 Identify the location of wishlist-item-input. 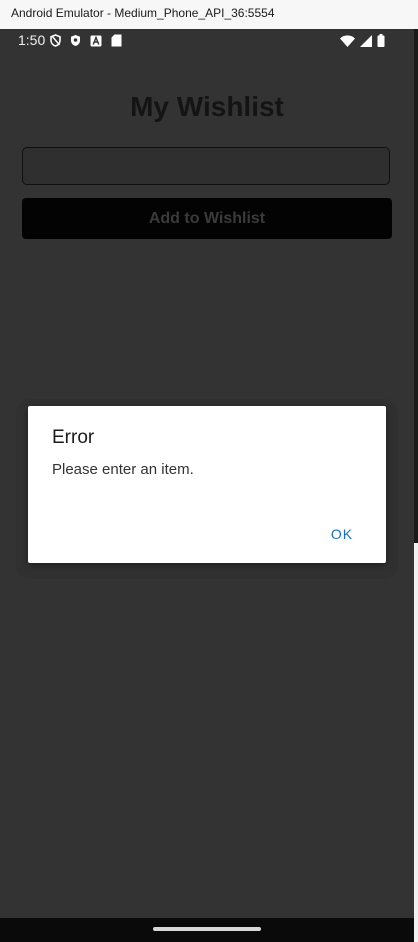
(206, 166).